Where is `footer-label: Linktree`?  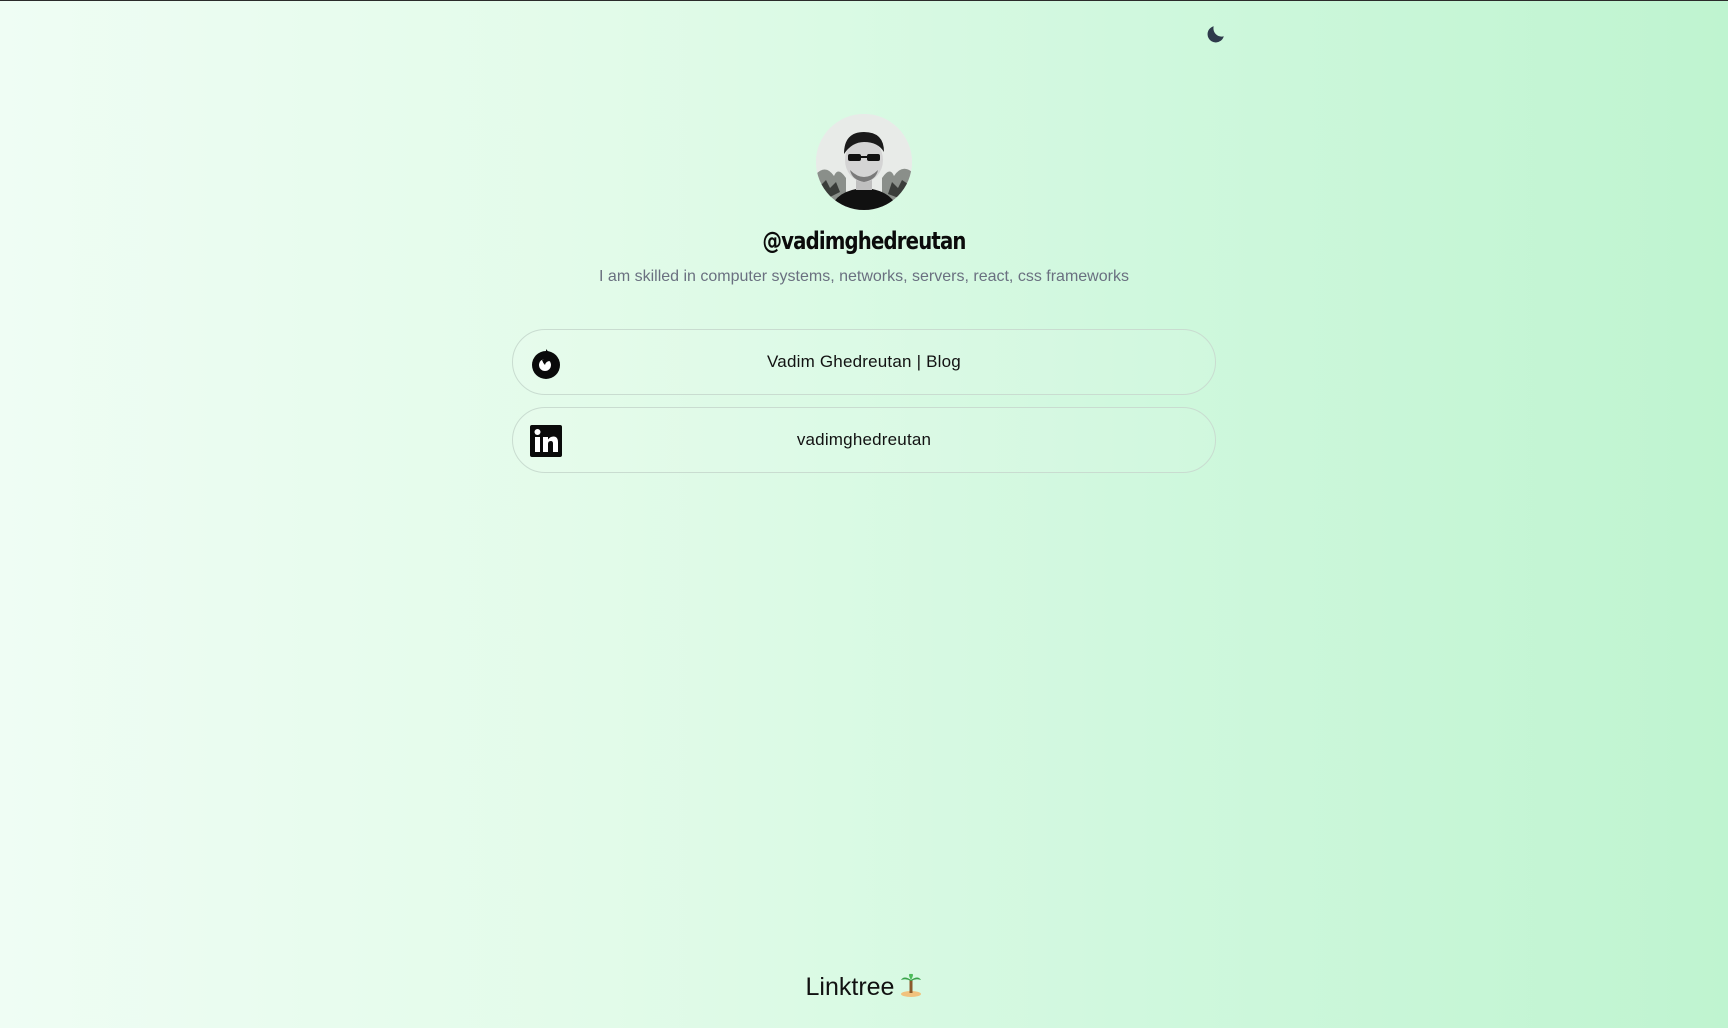 footer-label: Linktree is located at coordinates (850, 987).